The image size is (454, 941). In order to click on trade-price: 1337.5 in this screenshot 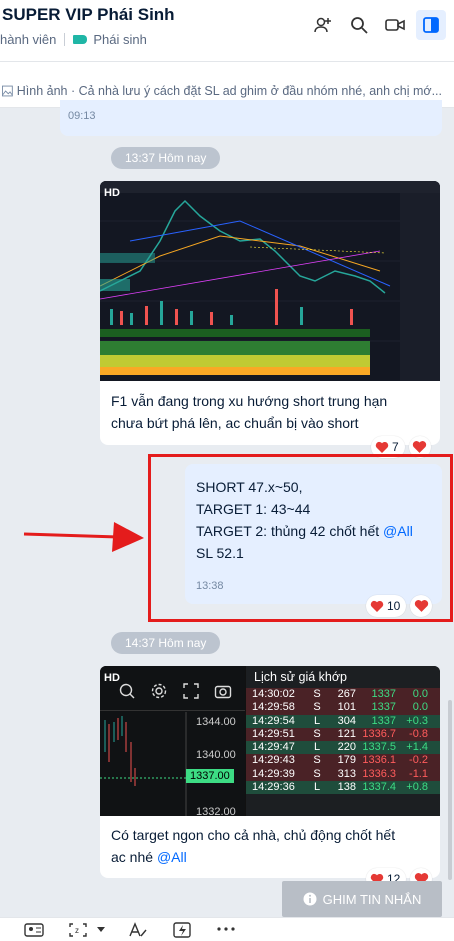, I will do `click(379, 747)`.